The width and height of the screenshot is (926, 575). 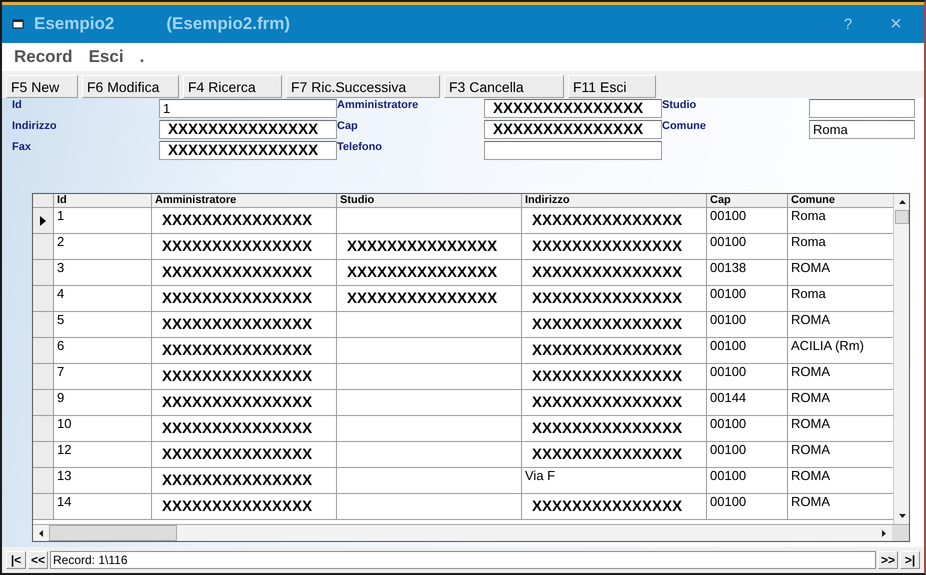 I want to click on table-cell: 1, so click(x=103, y=220).